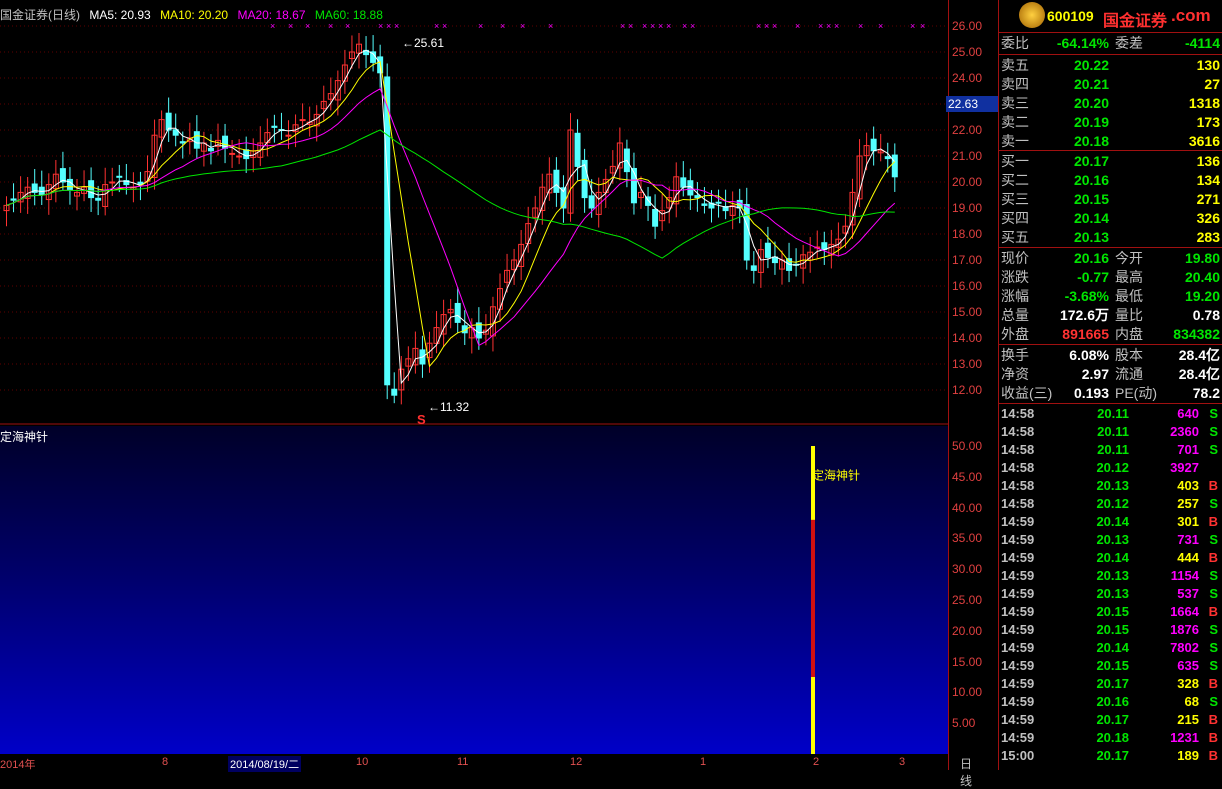 This screenshot has width=1222, height=789. I want to click on price-axis-label: 21.00, so click(967, 156).